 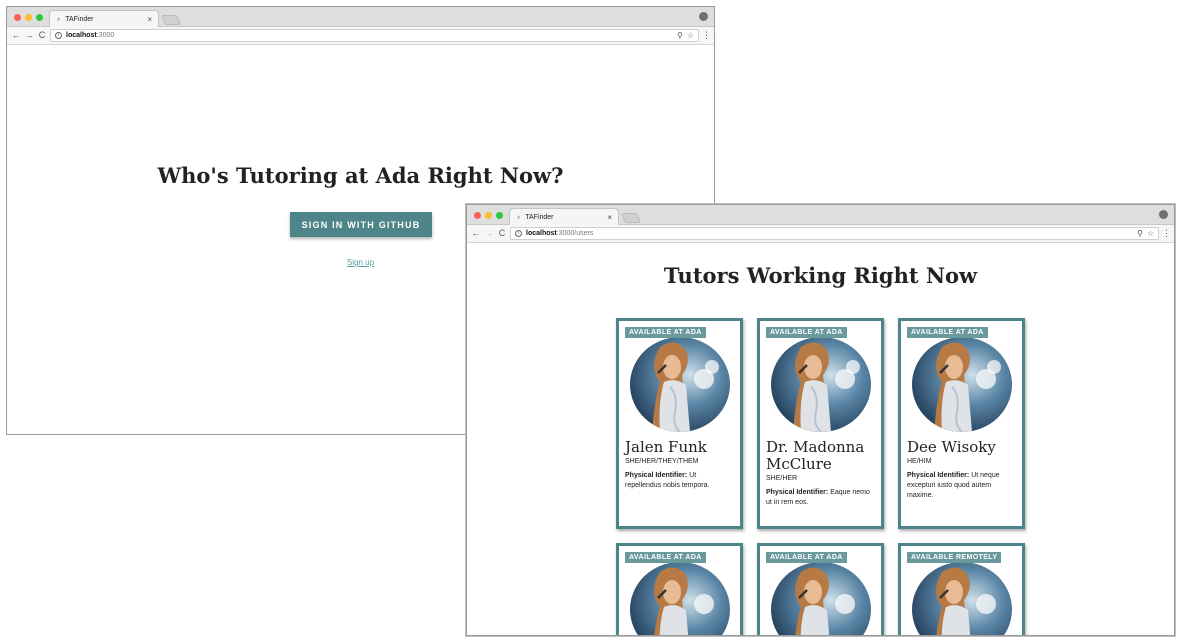 What do you see at coordinates (361, 224) in the screenshot?
I see `sign-in-github-button: SIGN IN WITH GITHUB` at bounding box center [361, 224].